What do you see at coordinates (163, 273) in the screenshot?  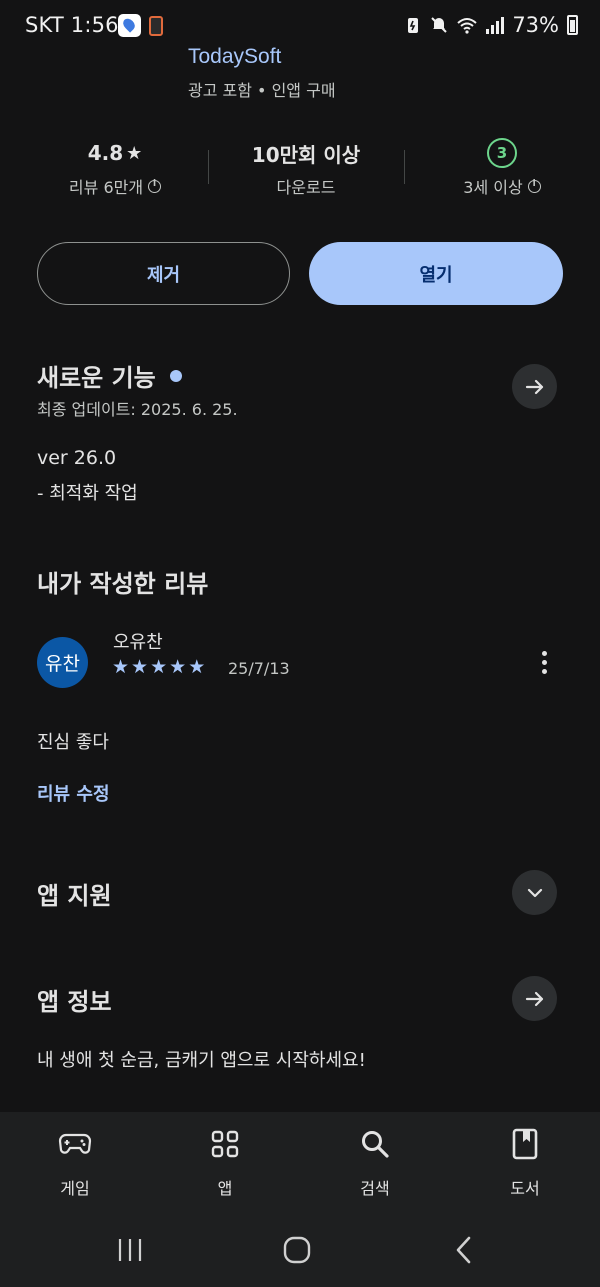 I see `uninstall-button: 제거` at bounding box center [163, 273].